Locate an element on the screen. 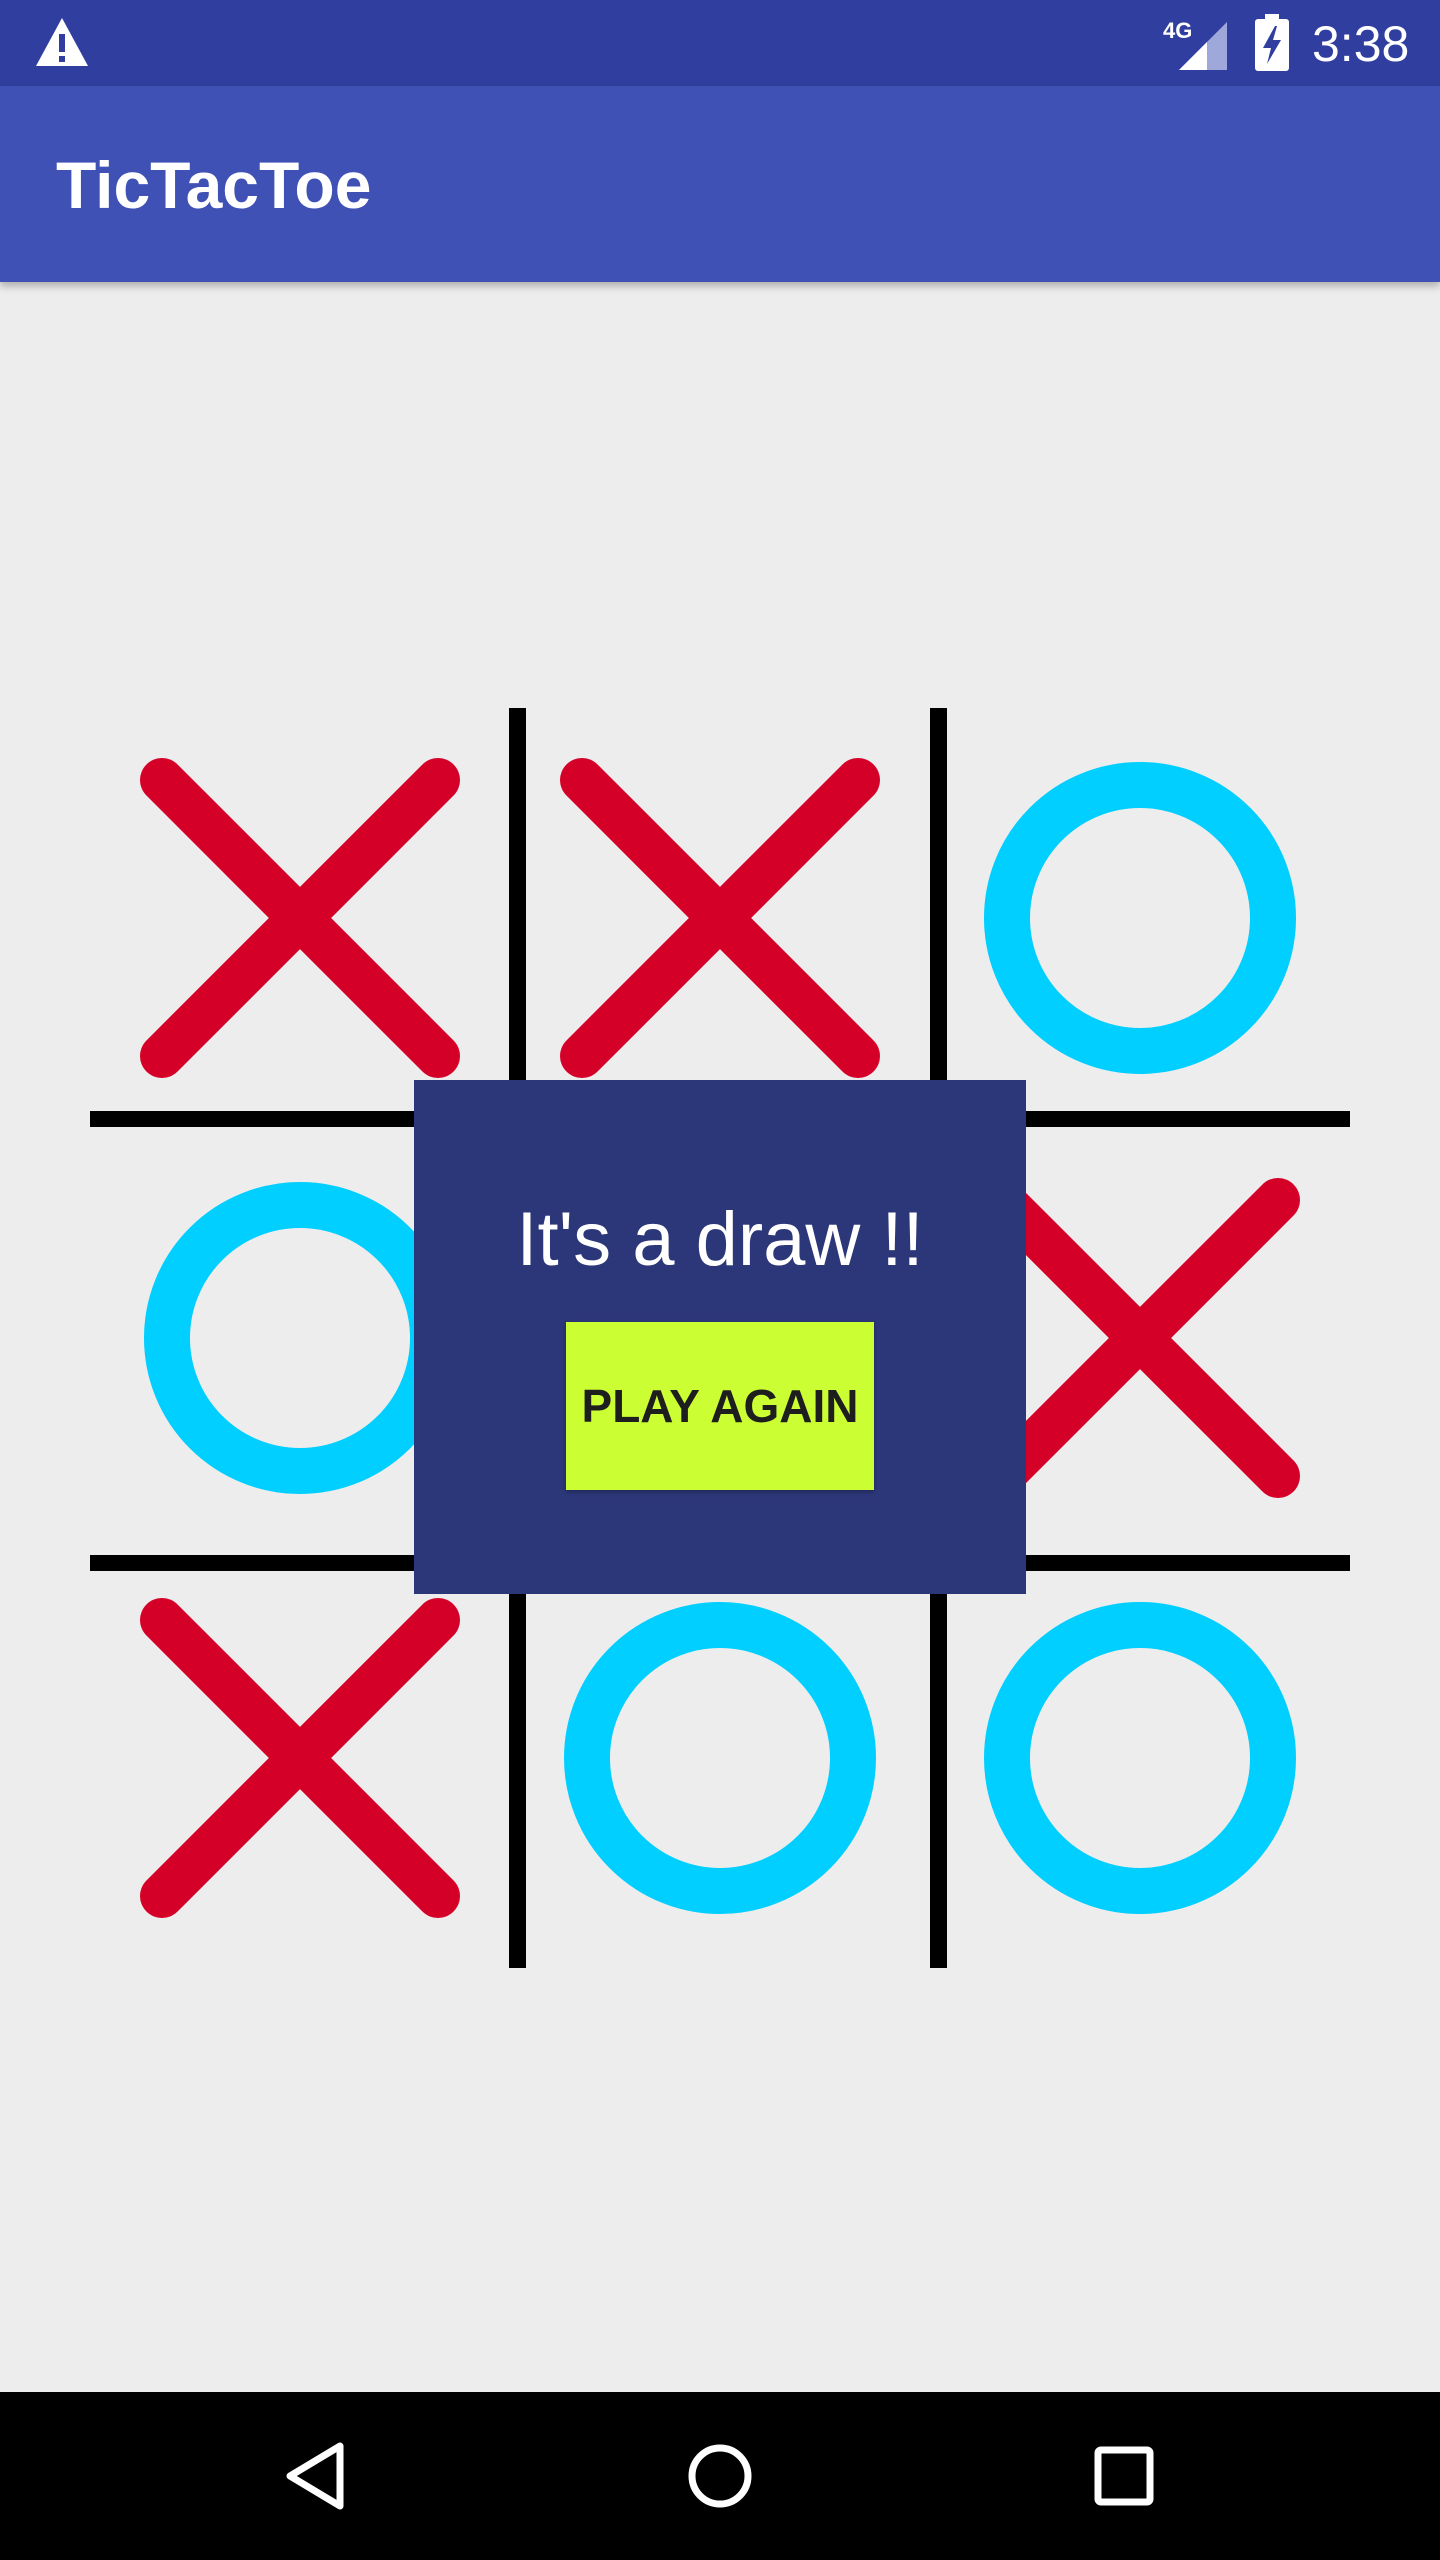 This screenshot has height=2560, width=1440. result-dialog: It's a draw !! PLAY AGAIN is located at coordinates (720, 1337).